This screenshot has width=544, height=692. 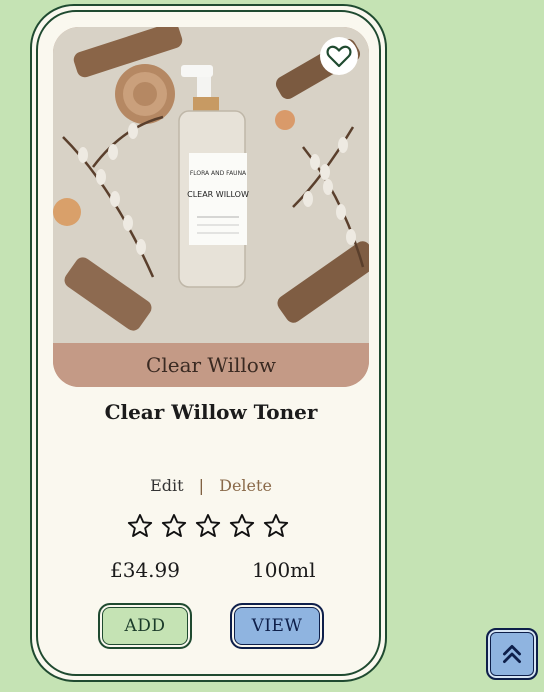 What do you see at coordinates (284, 570) in the screenshot?
I see `product-size: 100ml` at bounding box center [284, 570].